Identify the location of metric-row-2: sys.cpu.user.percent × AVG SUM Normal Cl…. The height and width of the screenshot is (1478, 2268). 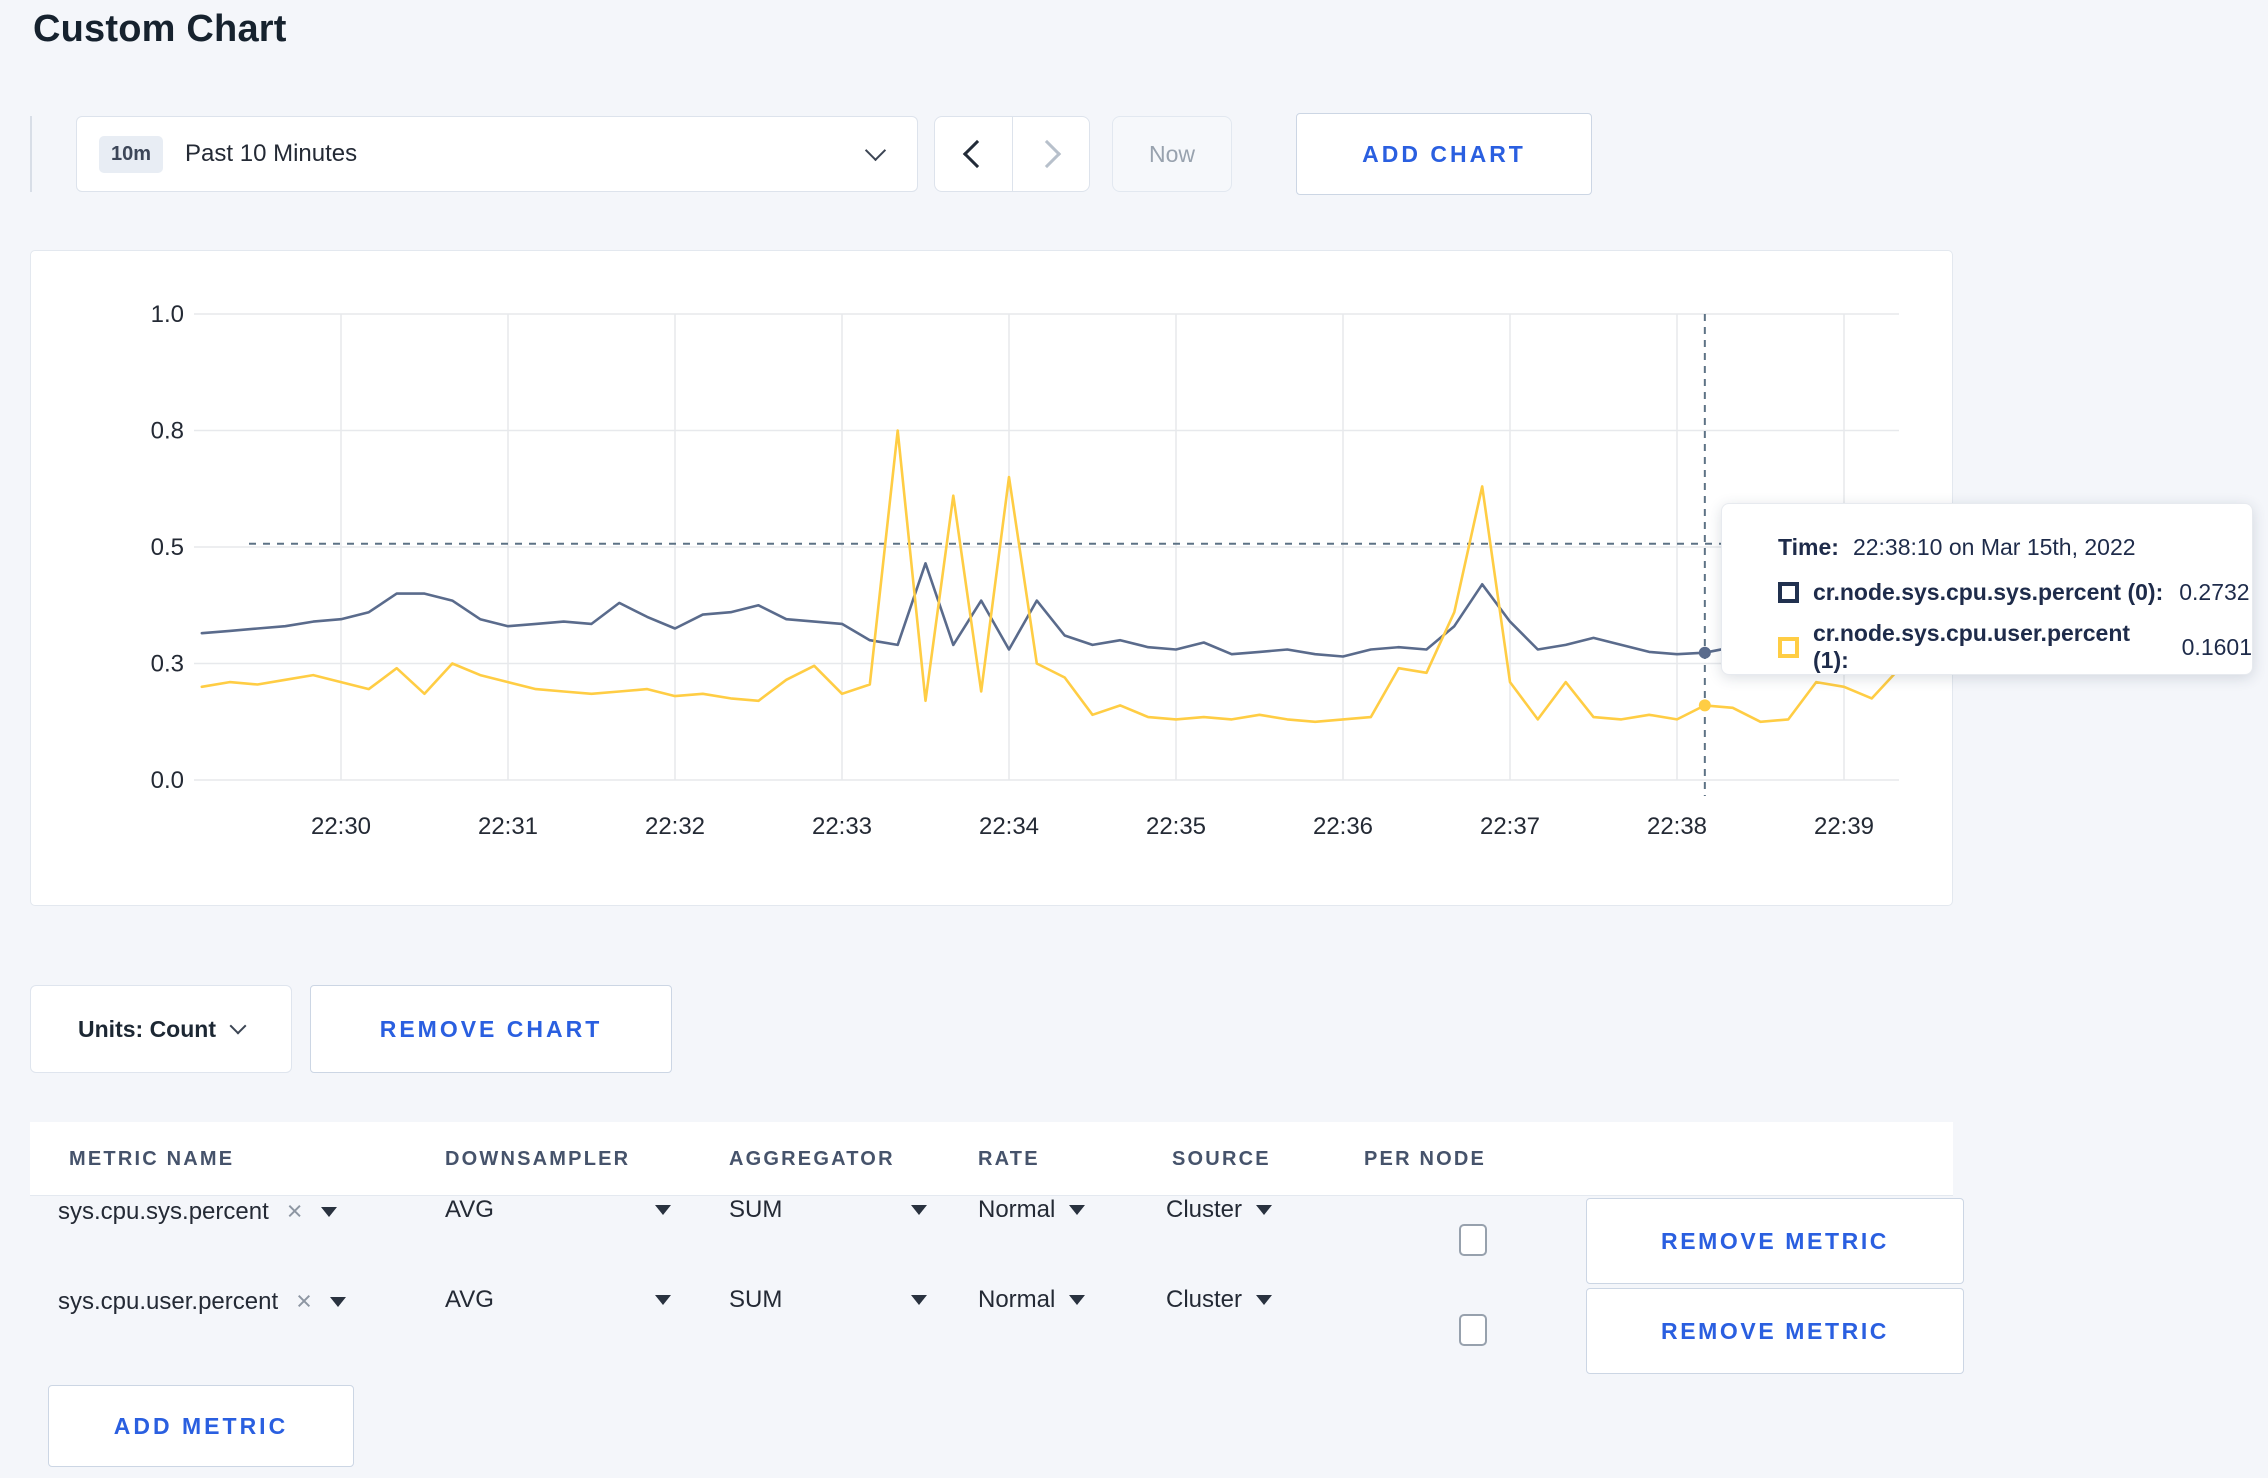
(997, 1331).